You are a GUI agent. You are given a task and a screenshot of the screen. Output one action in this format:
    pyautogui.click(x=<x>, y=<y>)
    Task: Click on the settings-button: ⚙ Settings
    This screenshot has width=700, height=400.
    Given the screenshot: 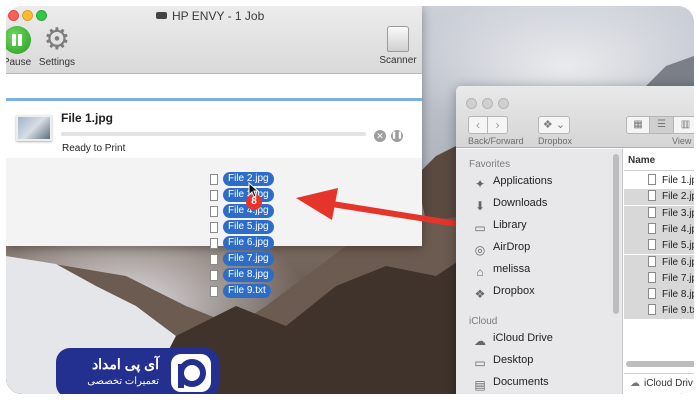 What is the action you would take?
    pyautogui.click(x=57, y=47)
    